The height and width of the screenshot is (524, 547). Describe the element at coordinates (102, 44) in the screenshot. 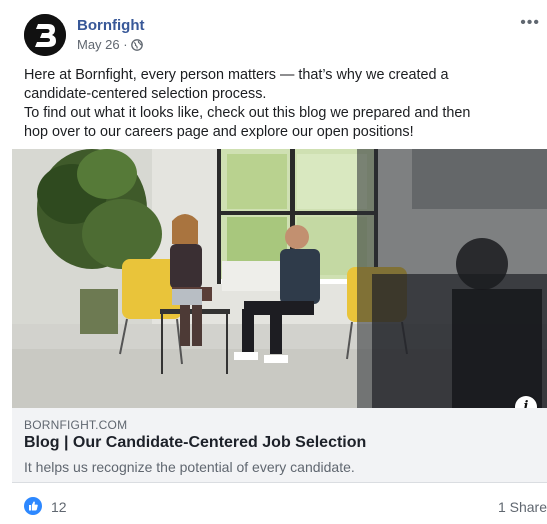

I see `post-date: May 26 ·` at that location.